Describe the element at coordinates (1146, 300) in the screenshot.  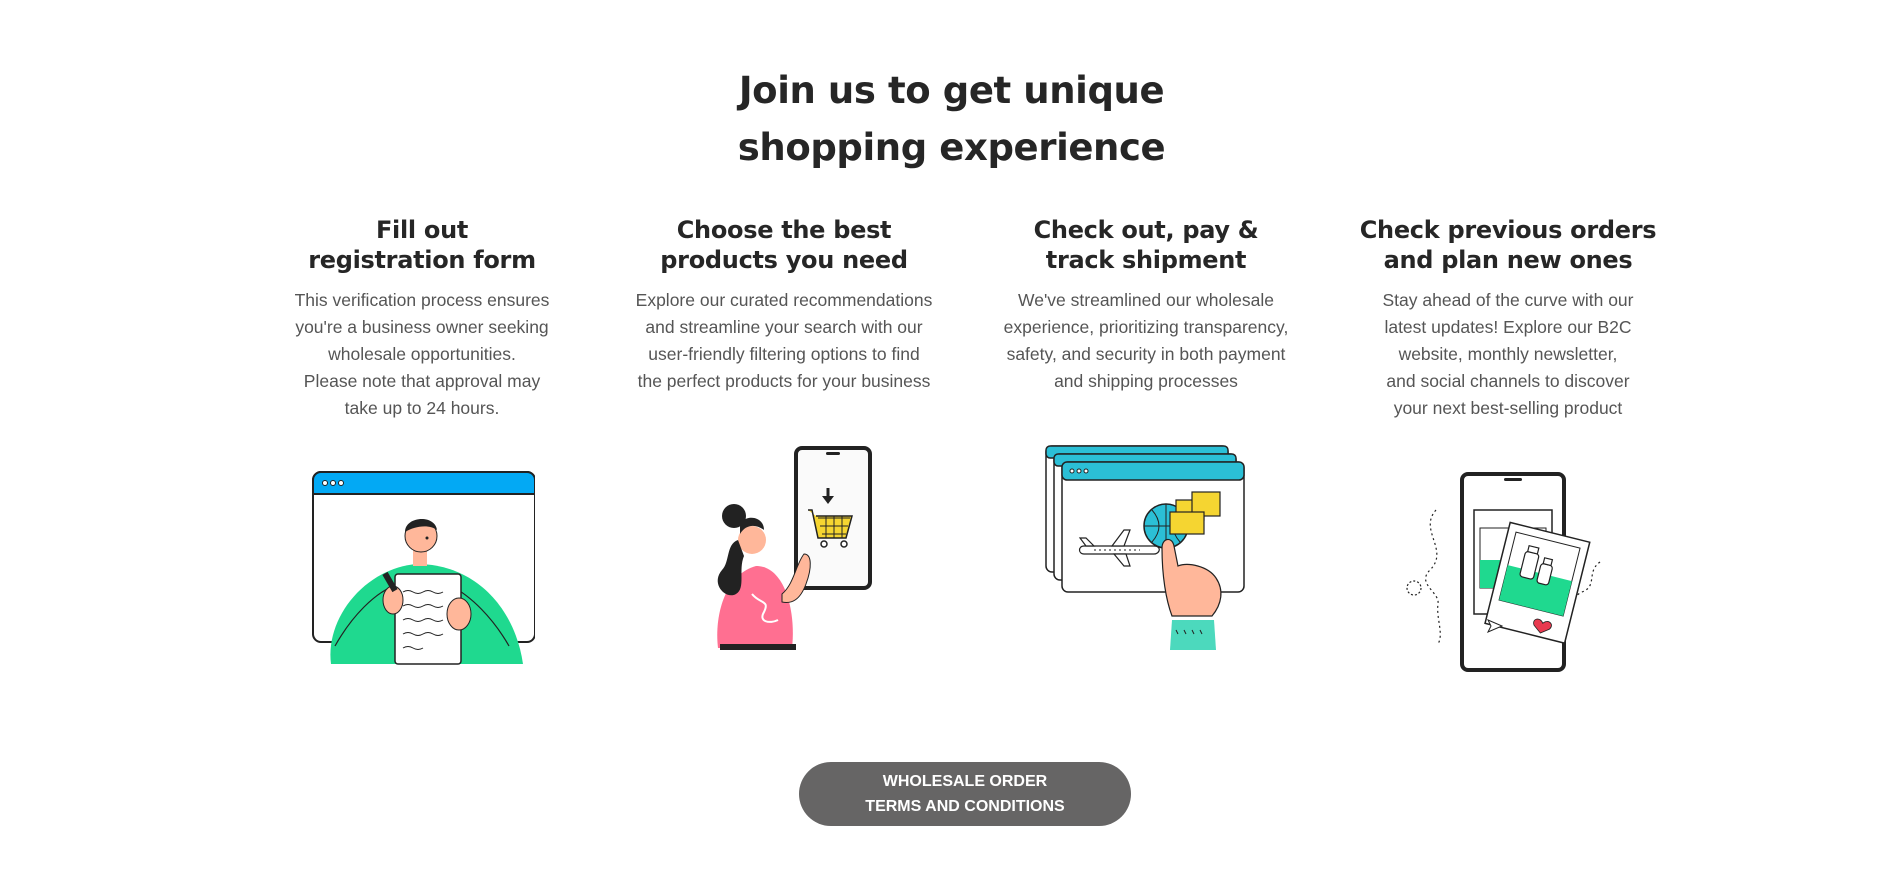
I see `step-description-line: We've streamlined our wholesale` at that location.